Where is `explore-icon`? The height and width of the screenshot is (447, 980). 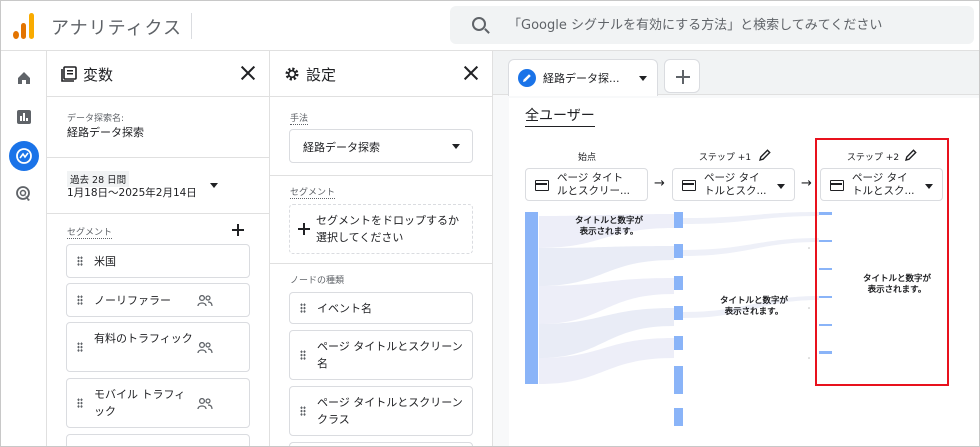 explore-icon is located at coordinates (24, 156).